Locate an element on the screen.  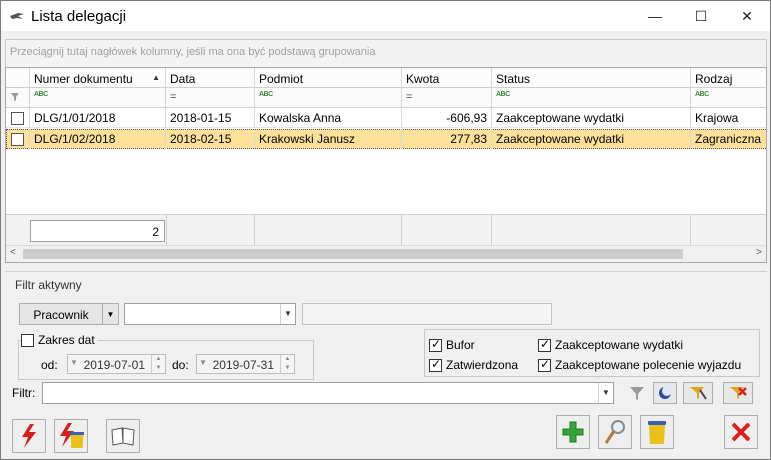
filter-clear-icon is located at coordinates (738, 393).